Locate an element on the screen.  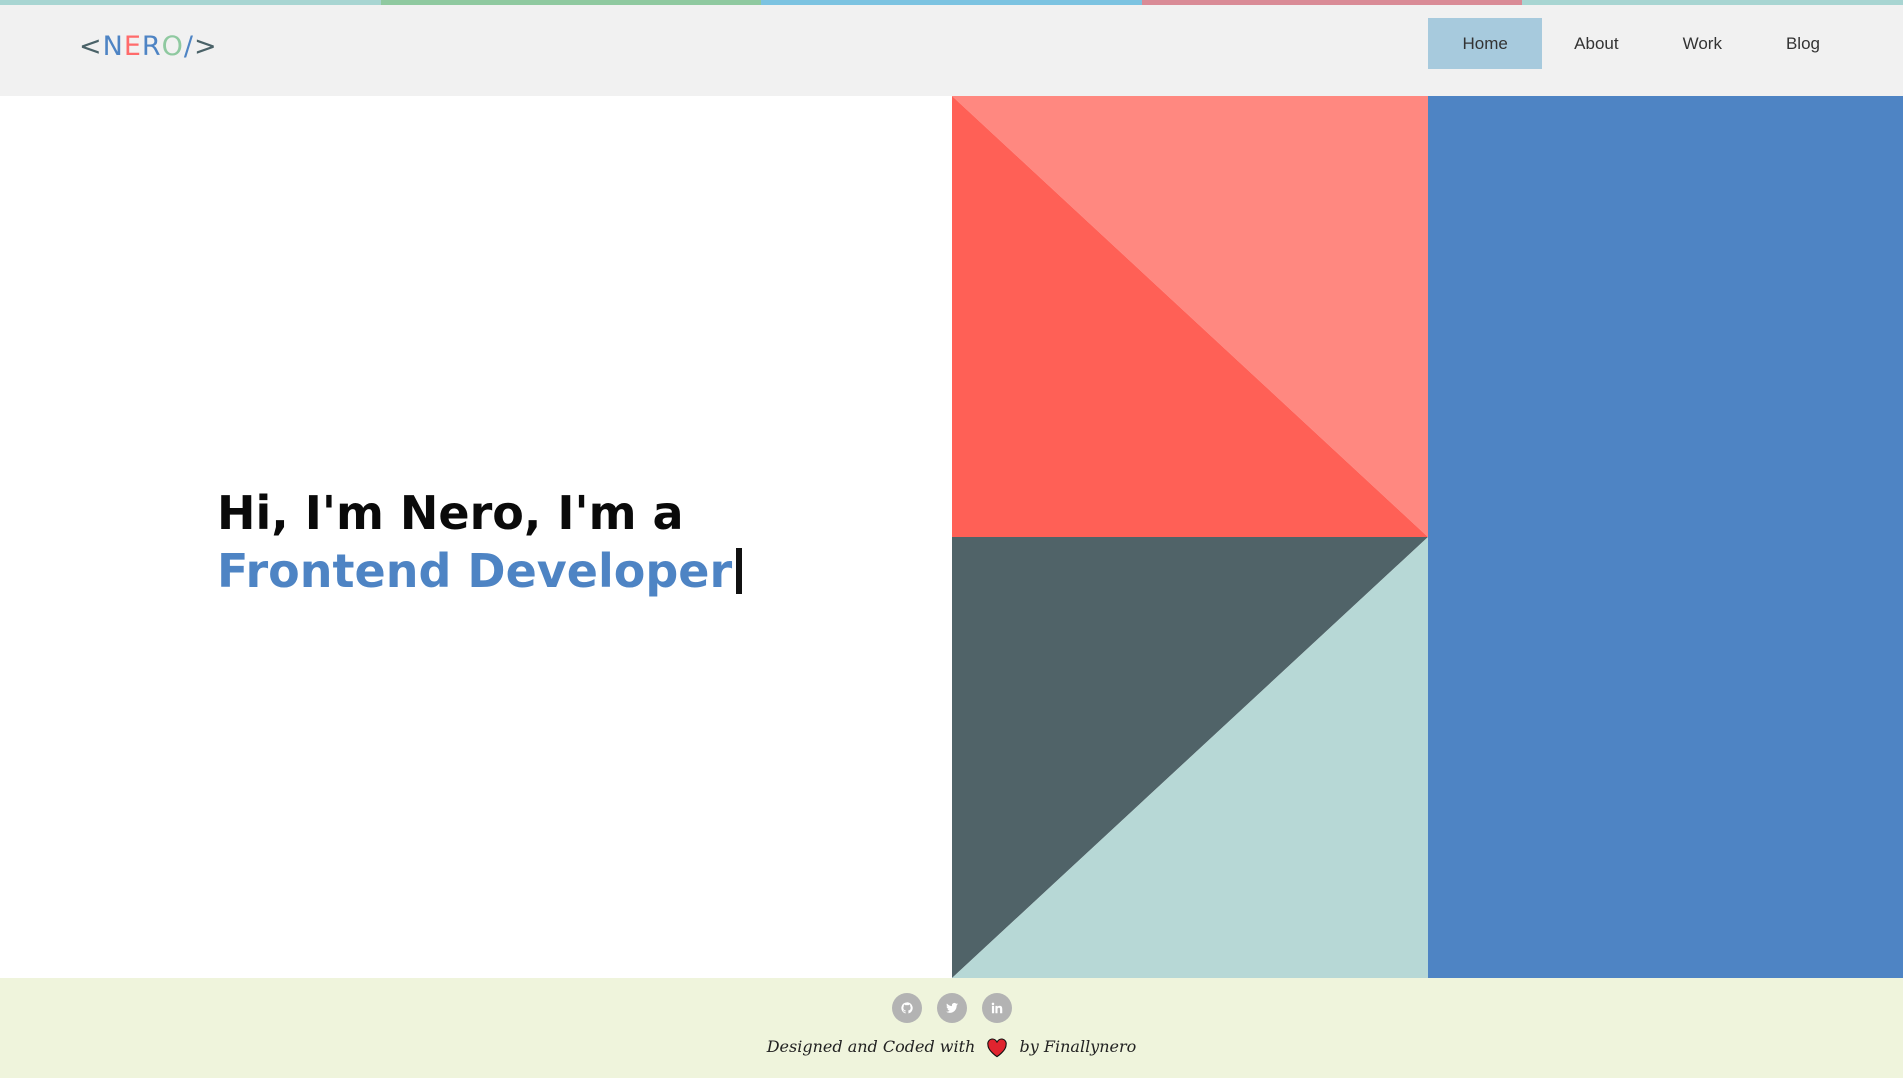
credit-prefix: Designed and Coded with is located at coordinates (871, 1046).